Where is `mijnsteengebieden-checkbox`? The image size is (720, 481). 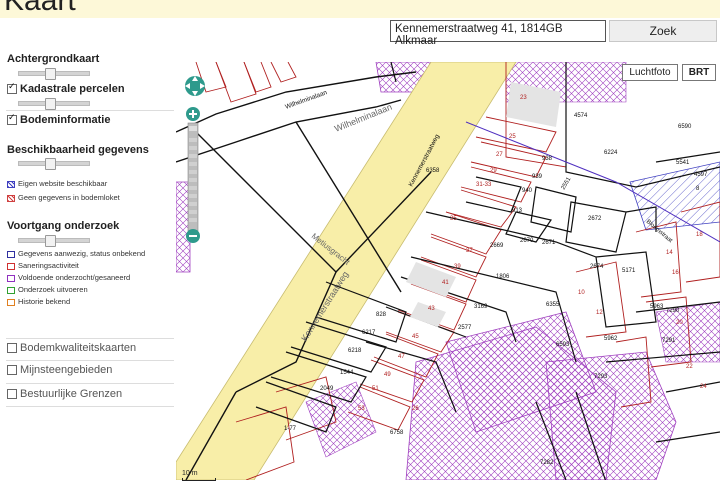 mijnsteengebieden-checkbox is located at coordinates (12, 370).